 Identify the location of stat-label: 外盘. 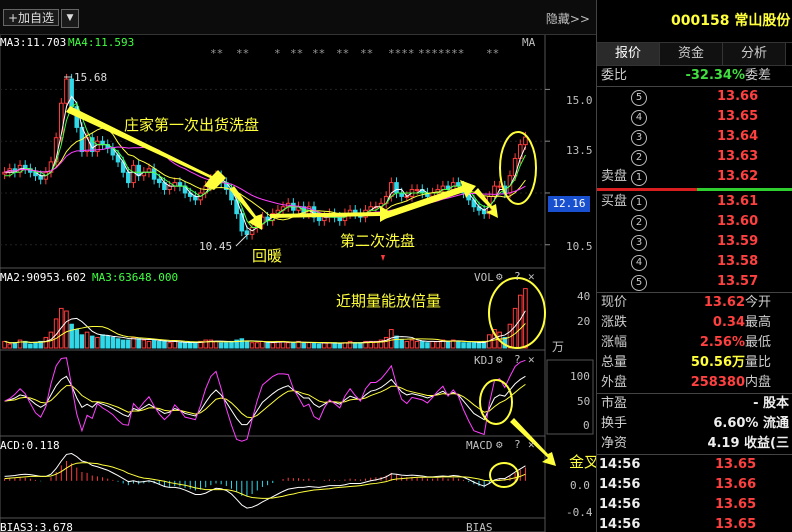
(614, 382).